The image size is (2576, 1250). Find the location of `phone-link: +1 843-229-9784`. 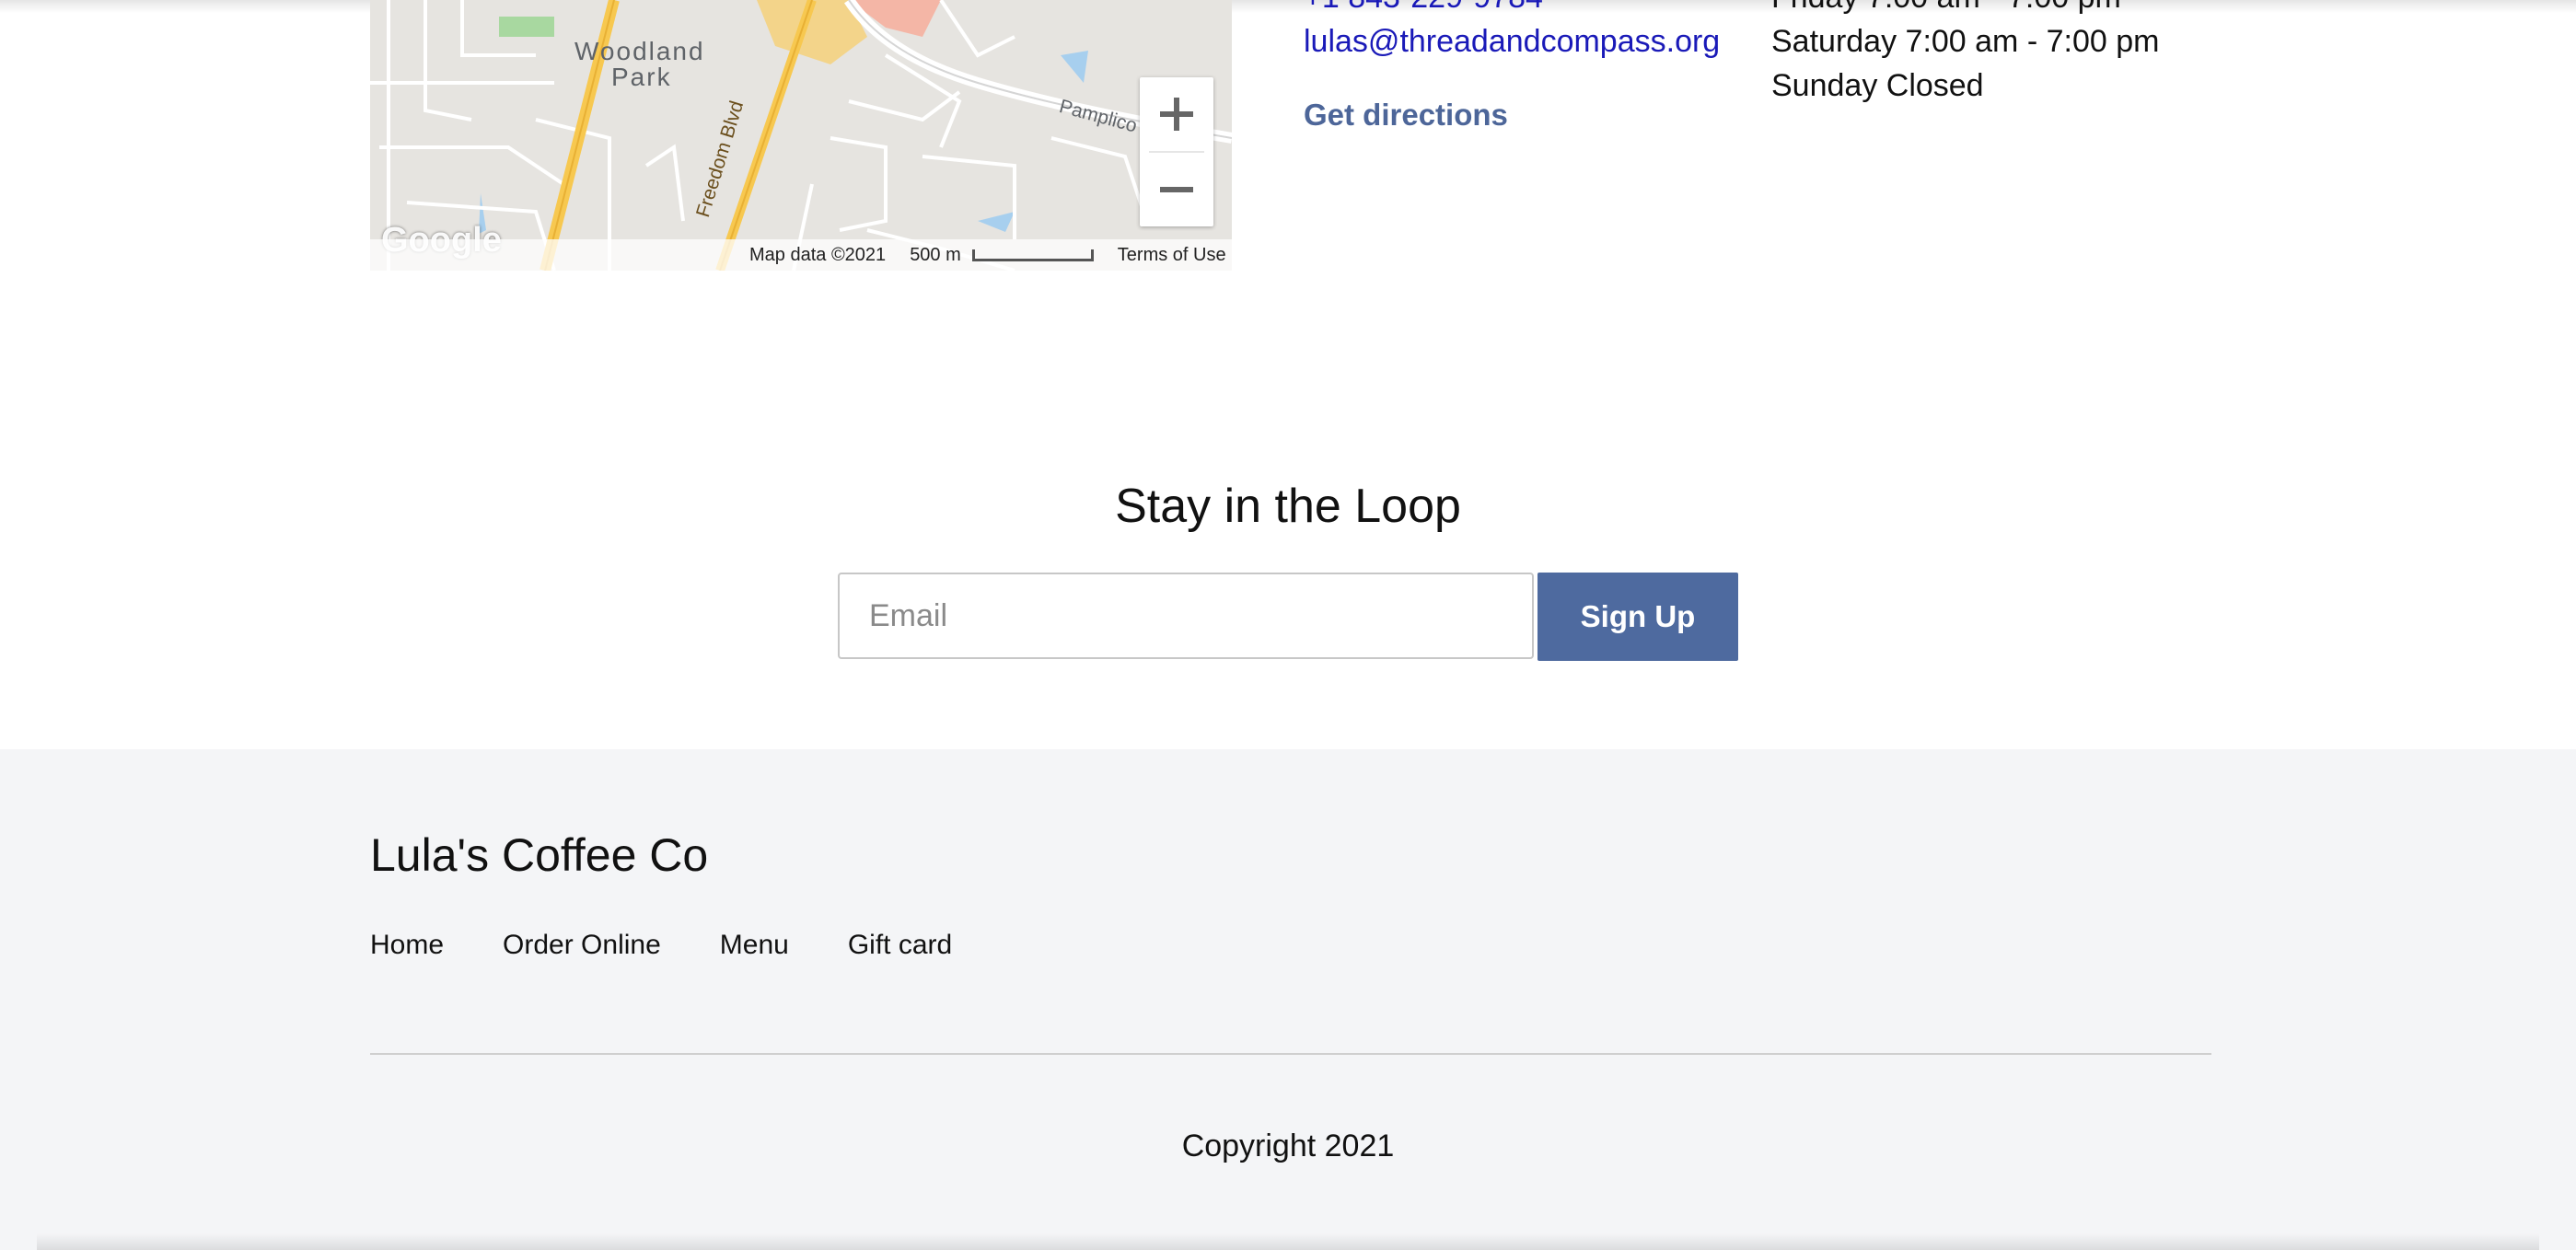

phone-link: +1 843-229-9784 is located at coordinates (1423, 8).